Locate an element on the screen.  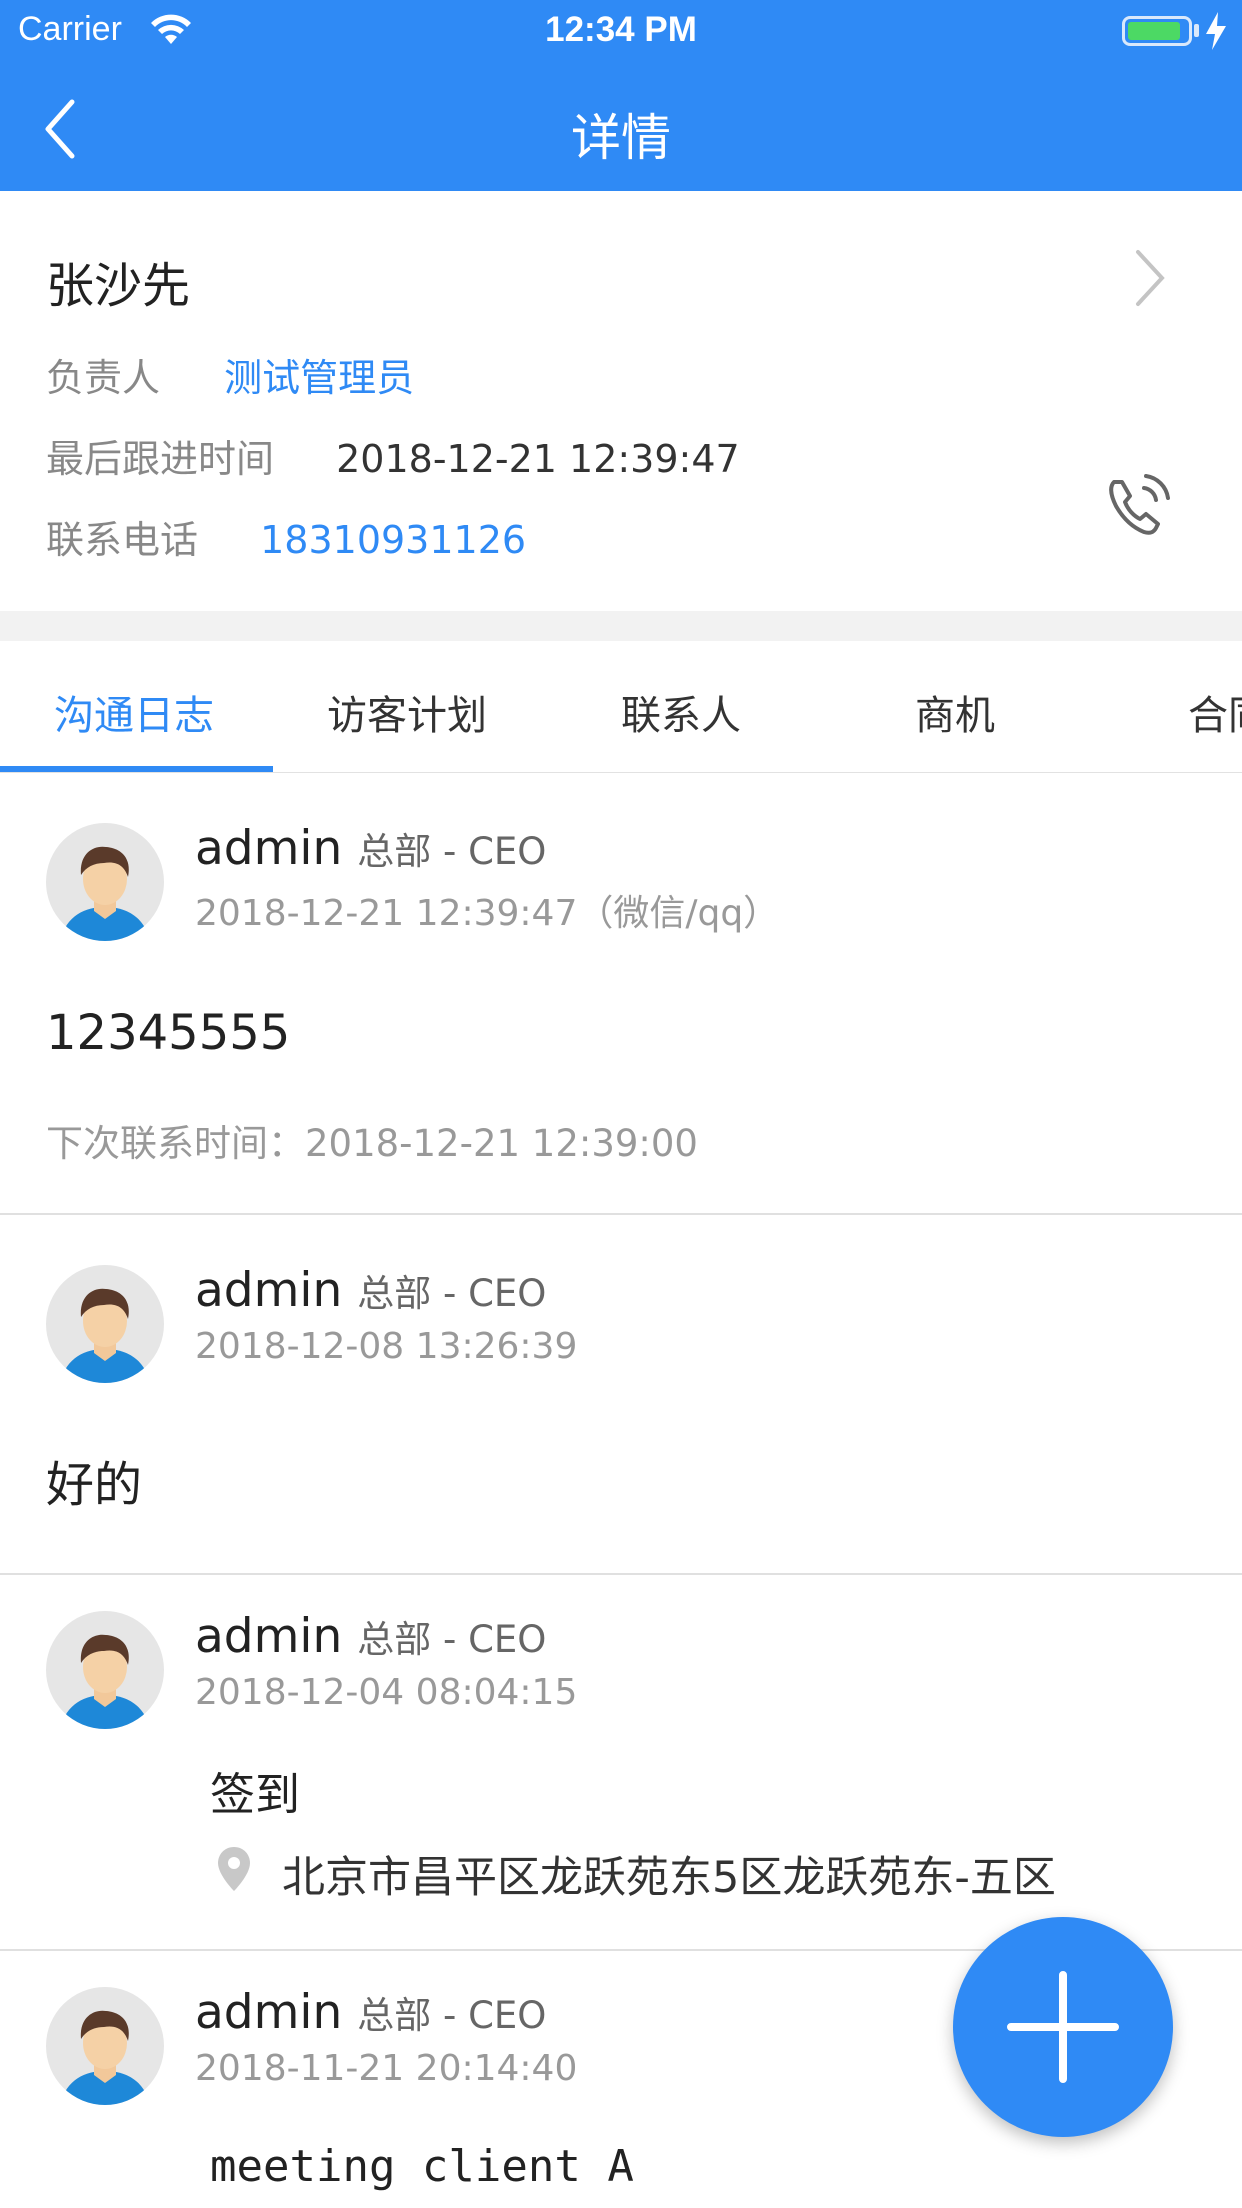
tab-visit-plan: 访客计划 is located at coordinates (407, 712).